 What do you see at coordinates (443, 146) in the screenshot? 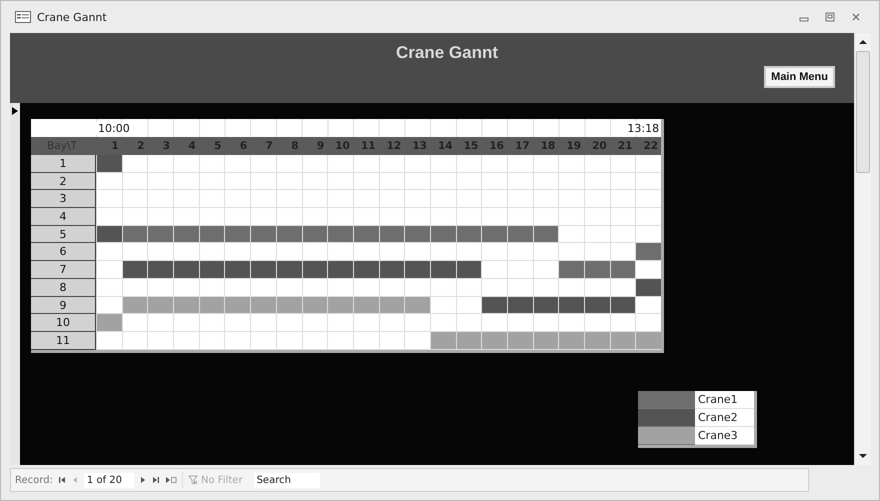
I see `column-header: 14` at bounding box center [443, 146].